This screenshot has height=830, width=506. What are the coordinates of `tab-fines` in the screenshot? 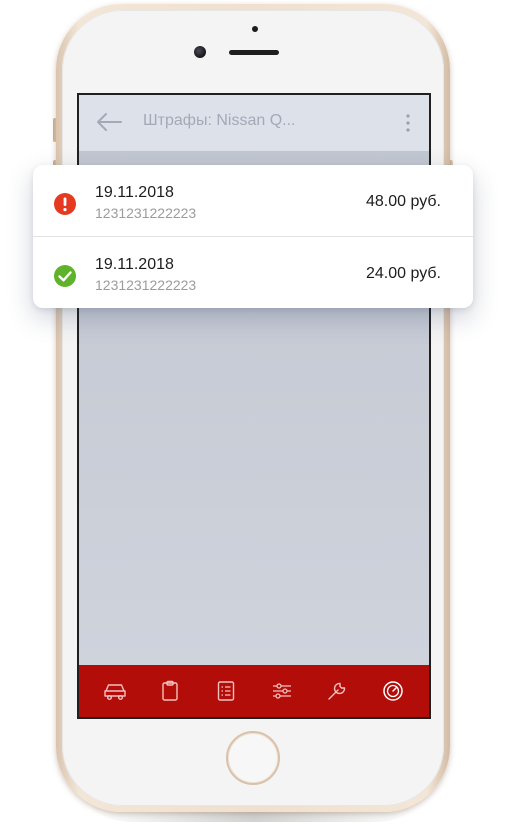 It's located at (393, 691).